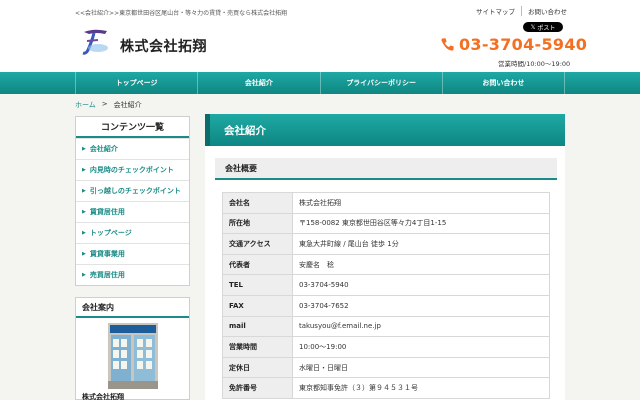 This screenshot has height=400, width=640. I want to click on x-logo-icon: 𝕏, so click(533, 27).